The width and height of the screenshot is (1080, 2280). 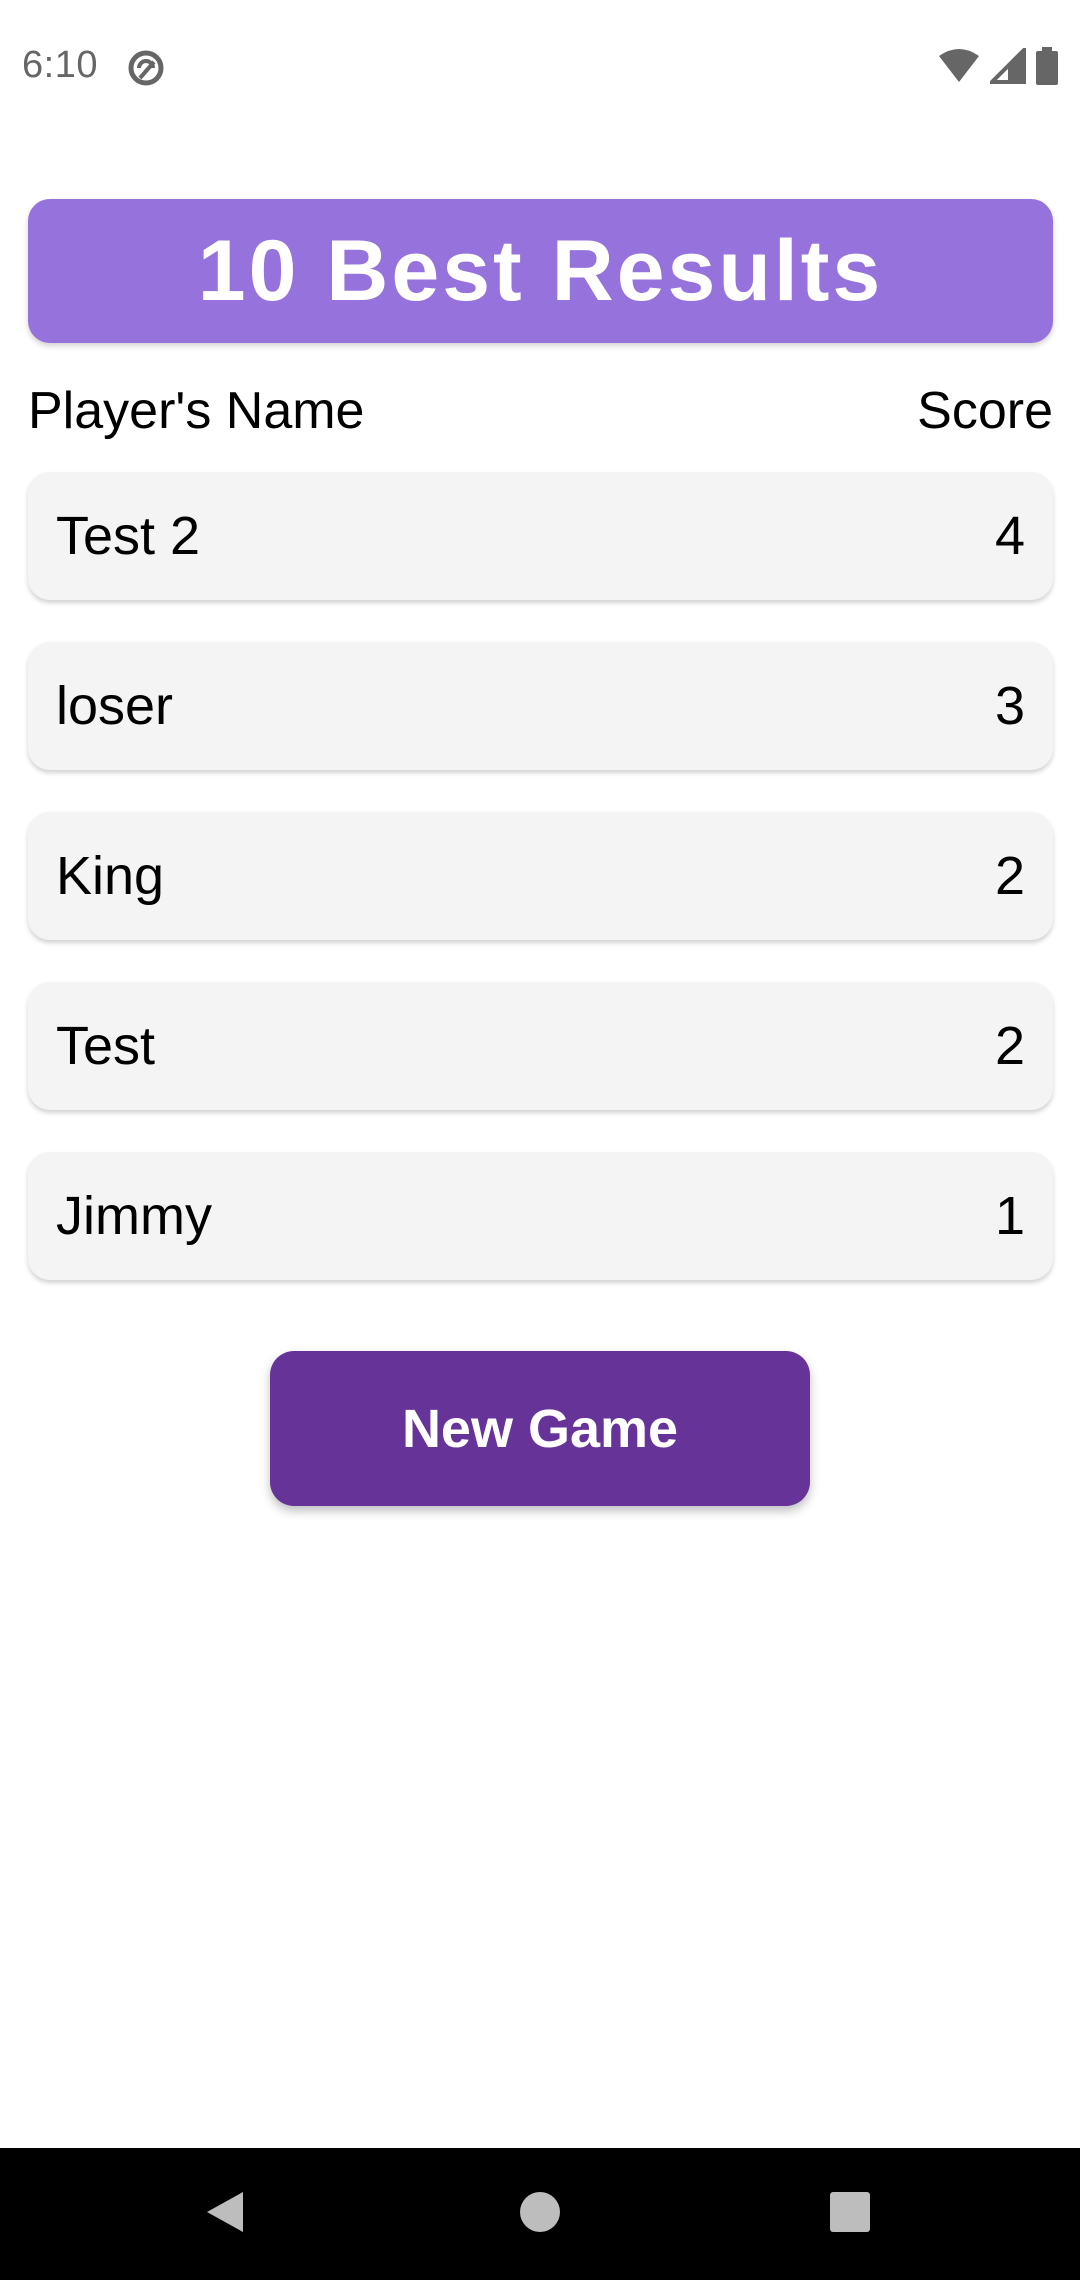 I want to click on back-icon, so click(x=225, y=2214).